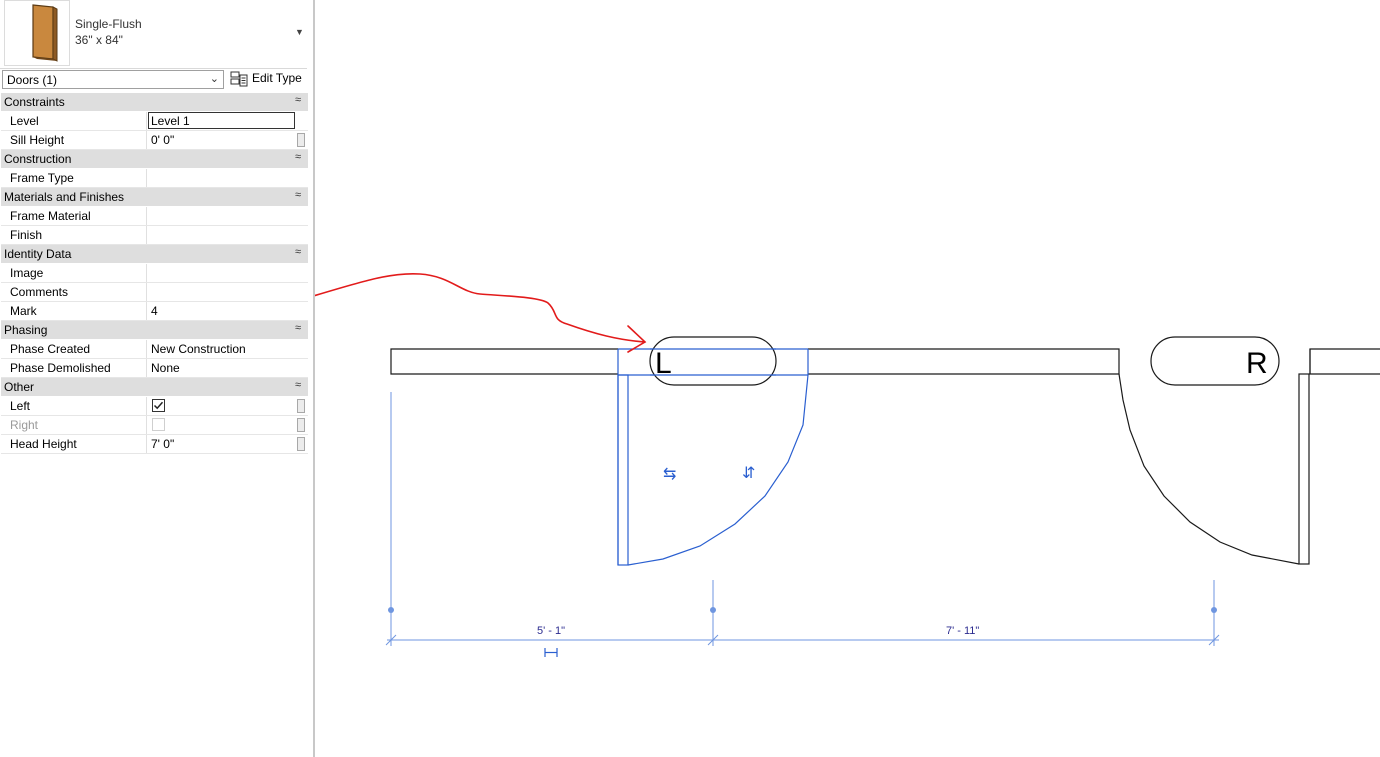 The image size is (1380, 757). I want to click on checkmark-icon, so click(158, 405).